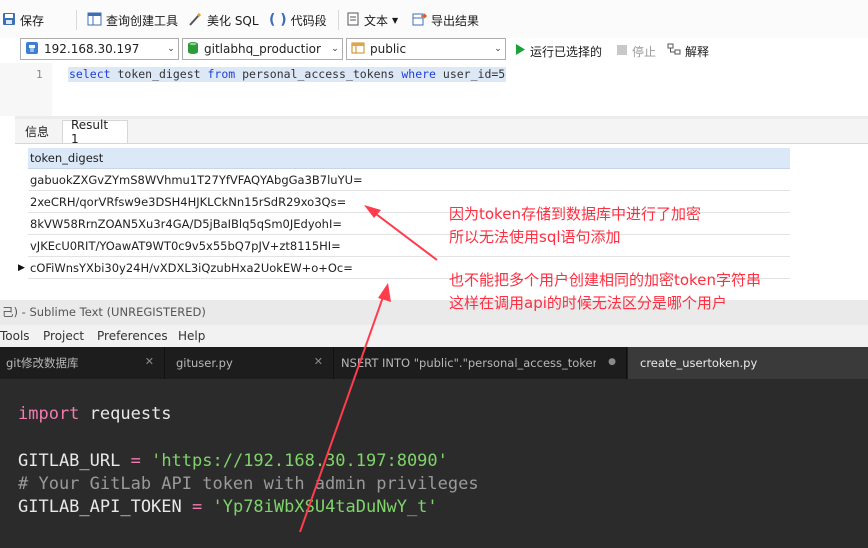  What do you see at coordinates (26, 89) in the screenshot?
I see `line-number-gutter` at bounding box center [26, 89].